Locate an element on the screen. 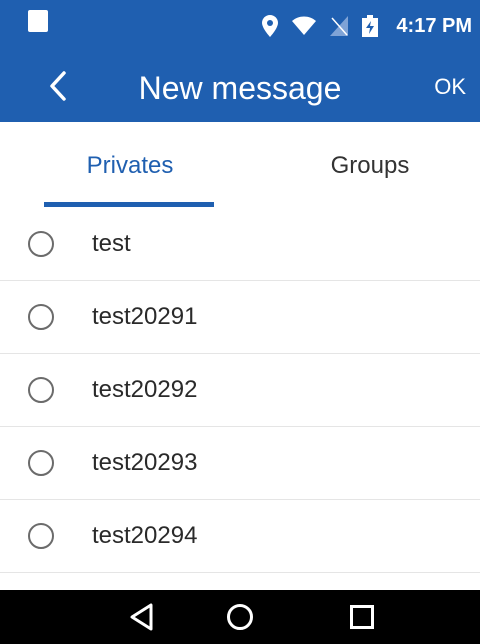 Image resolution: width=480 pixels, height=644 pixels. status-time: 4:17 PM is located at coordinates (434, 25).